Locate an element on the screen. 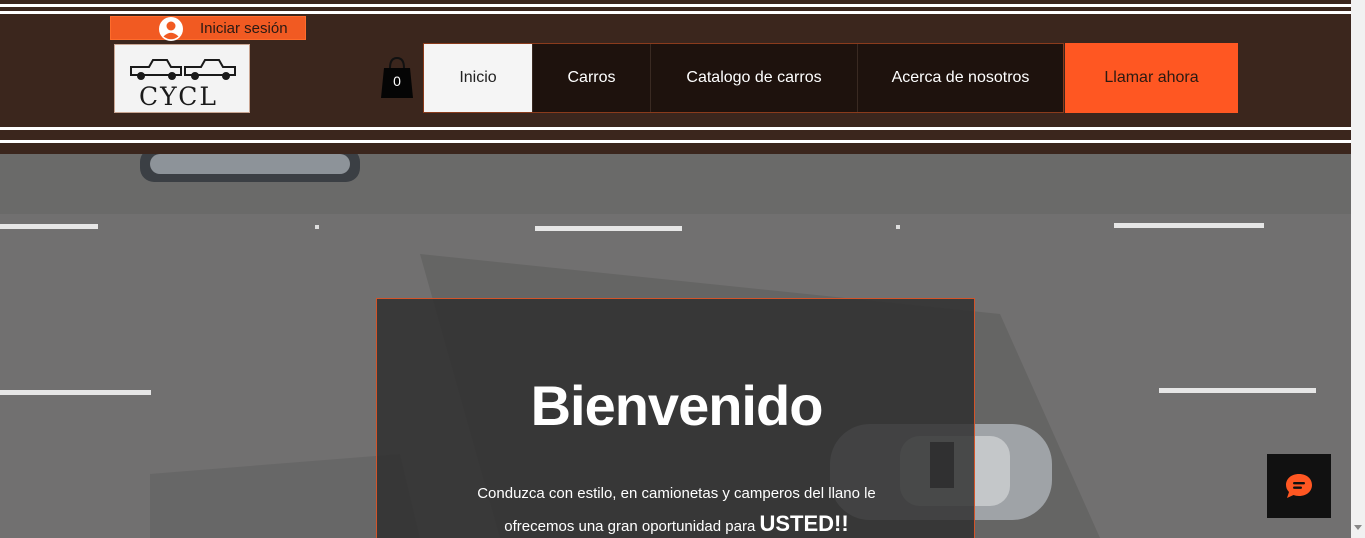  hero-title: Bienvenido is located at coordinates (677, 405).